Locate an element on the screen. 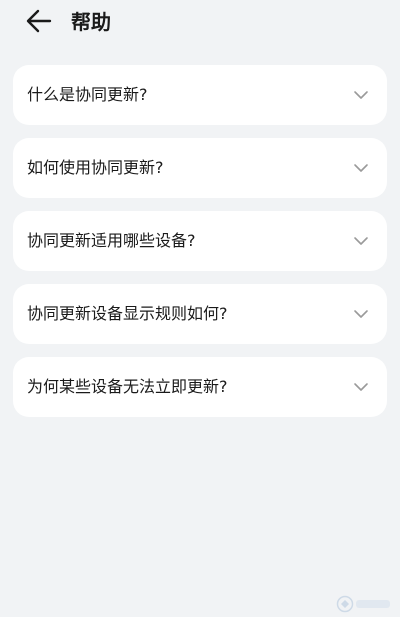 Image resolution: width=400 pixels, height=617 pixels. faq-item-what-is: 什么是协同更新? is located at coordinates (200, 95).